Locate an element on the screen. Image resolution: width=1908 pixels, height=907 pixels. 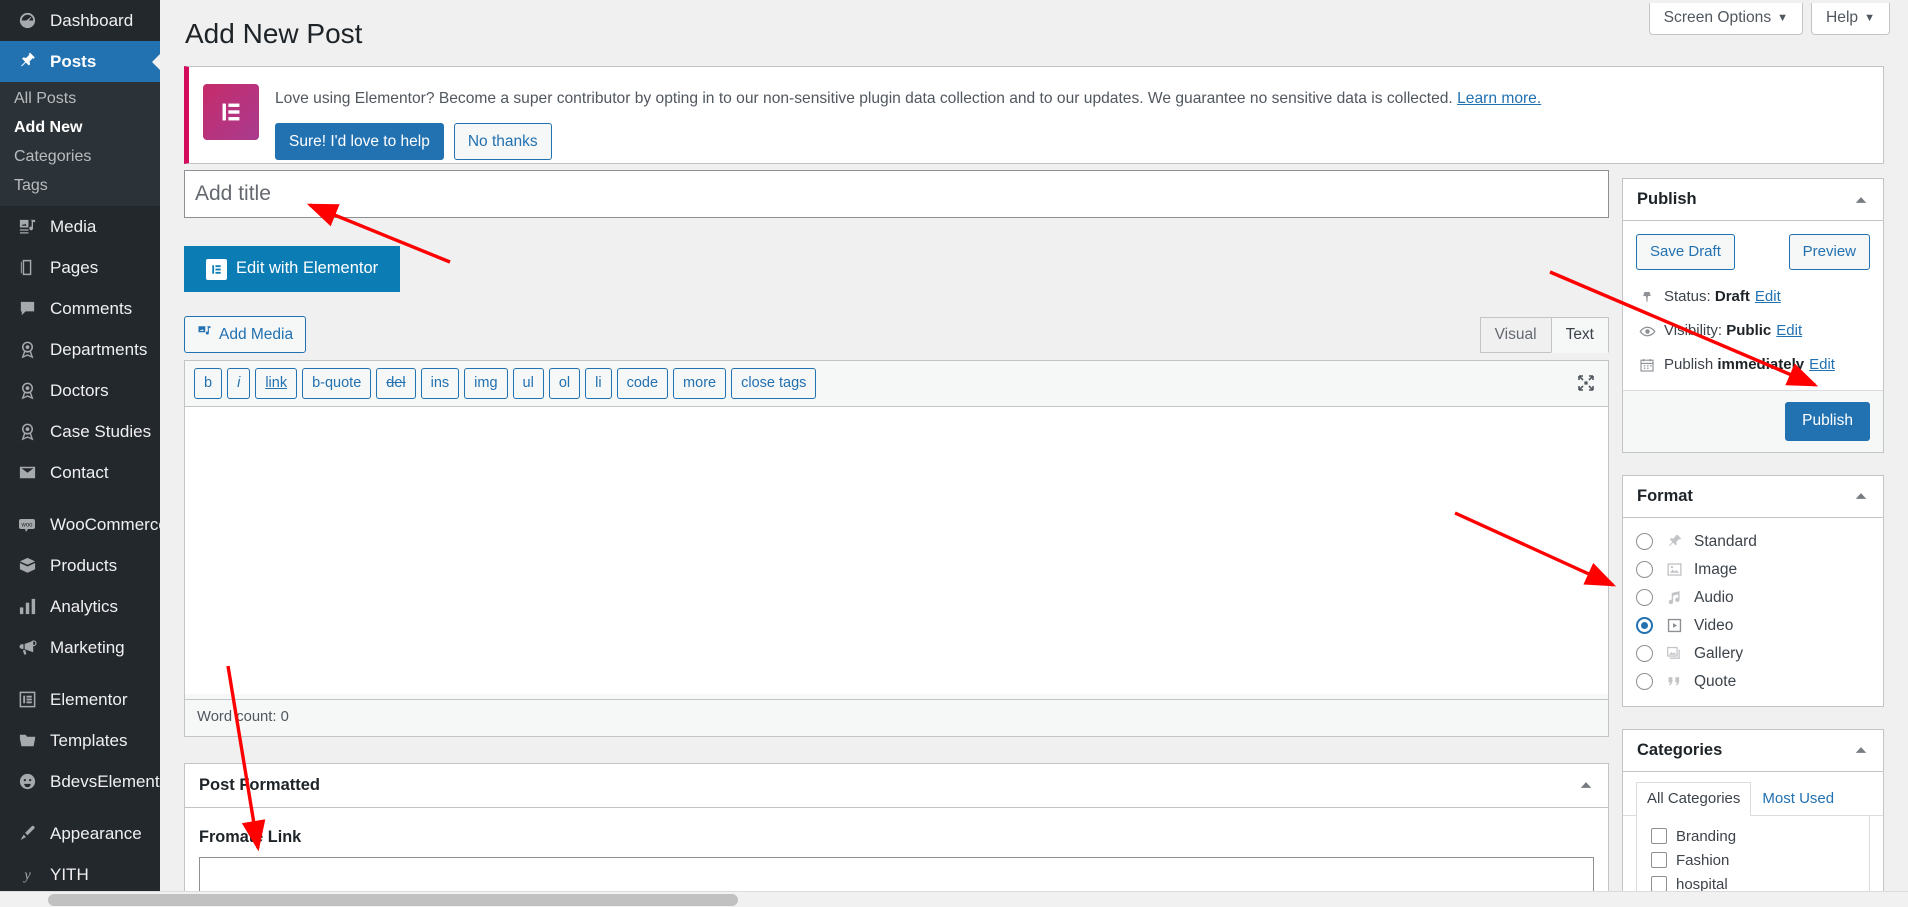
pin-icon is located at coordinates (1647, 297).